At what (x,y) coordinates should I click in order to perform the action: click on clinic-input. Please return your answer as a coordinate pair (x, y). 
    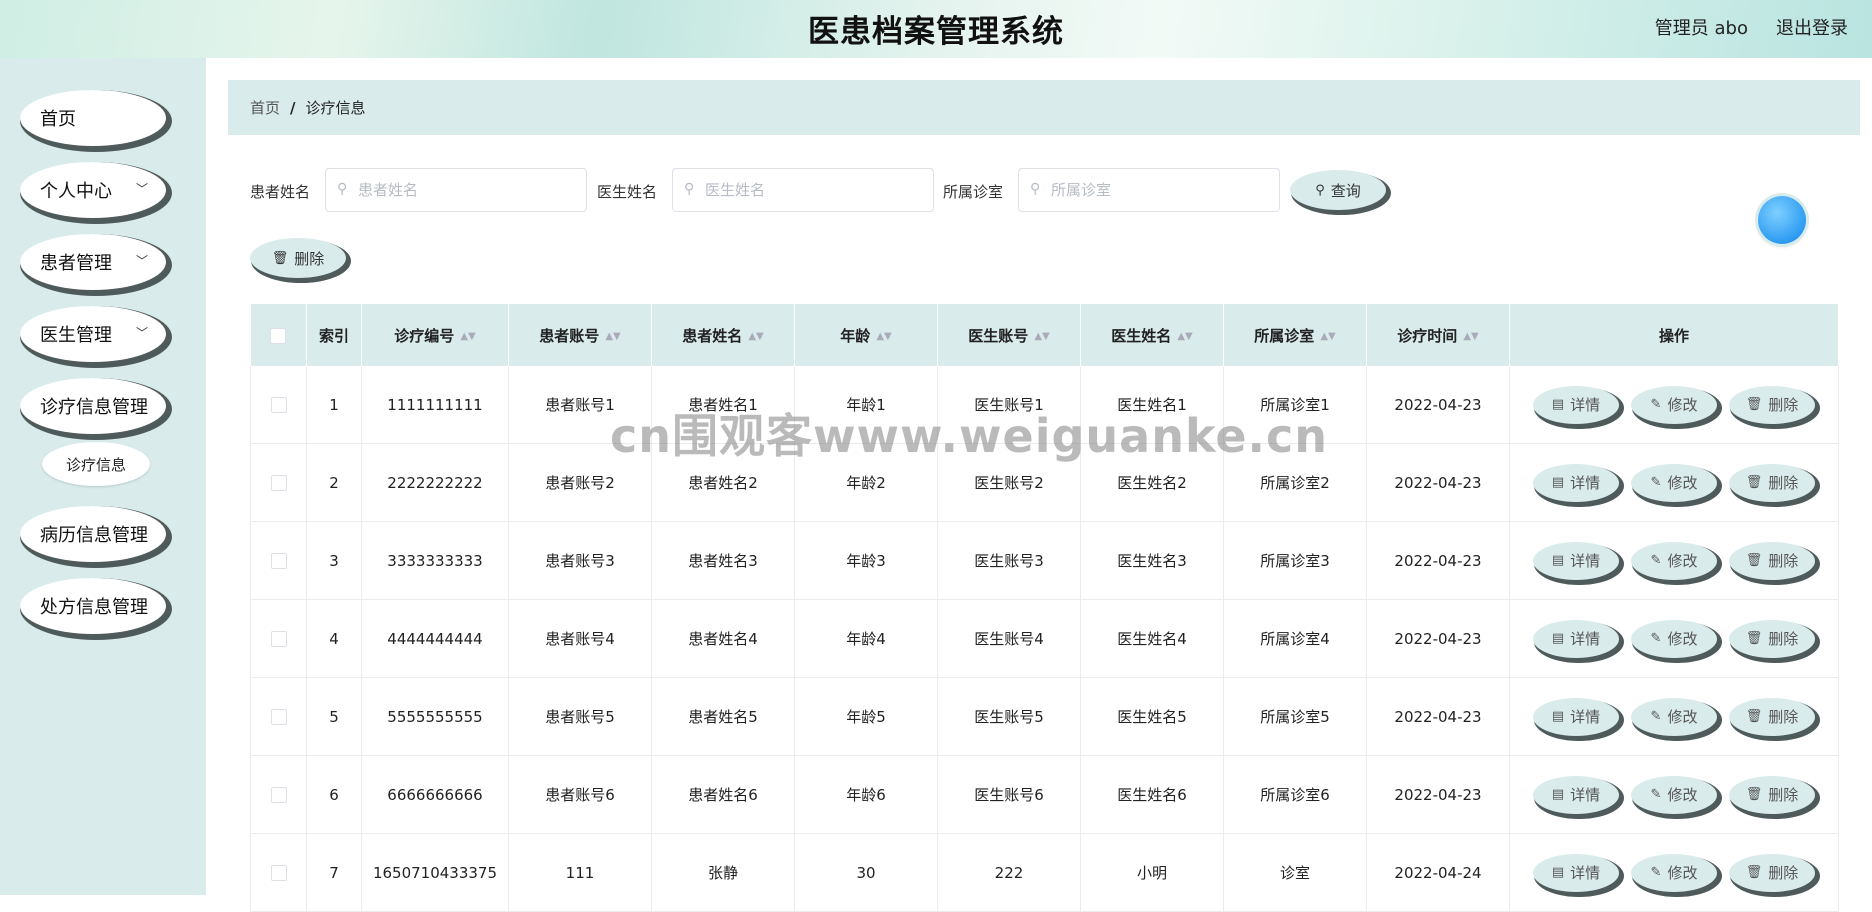
    Looking at the image, I should click on (1149, 190).